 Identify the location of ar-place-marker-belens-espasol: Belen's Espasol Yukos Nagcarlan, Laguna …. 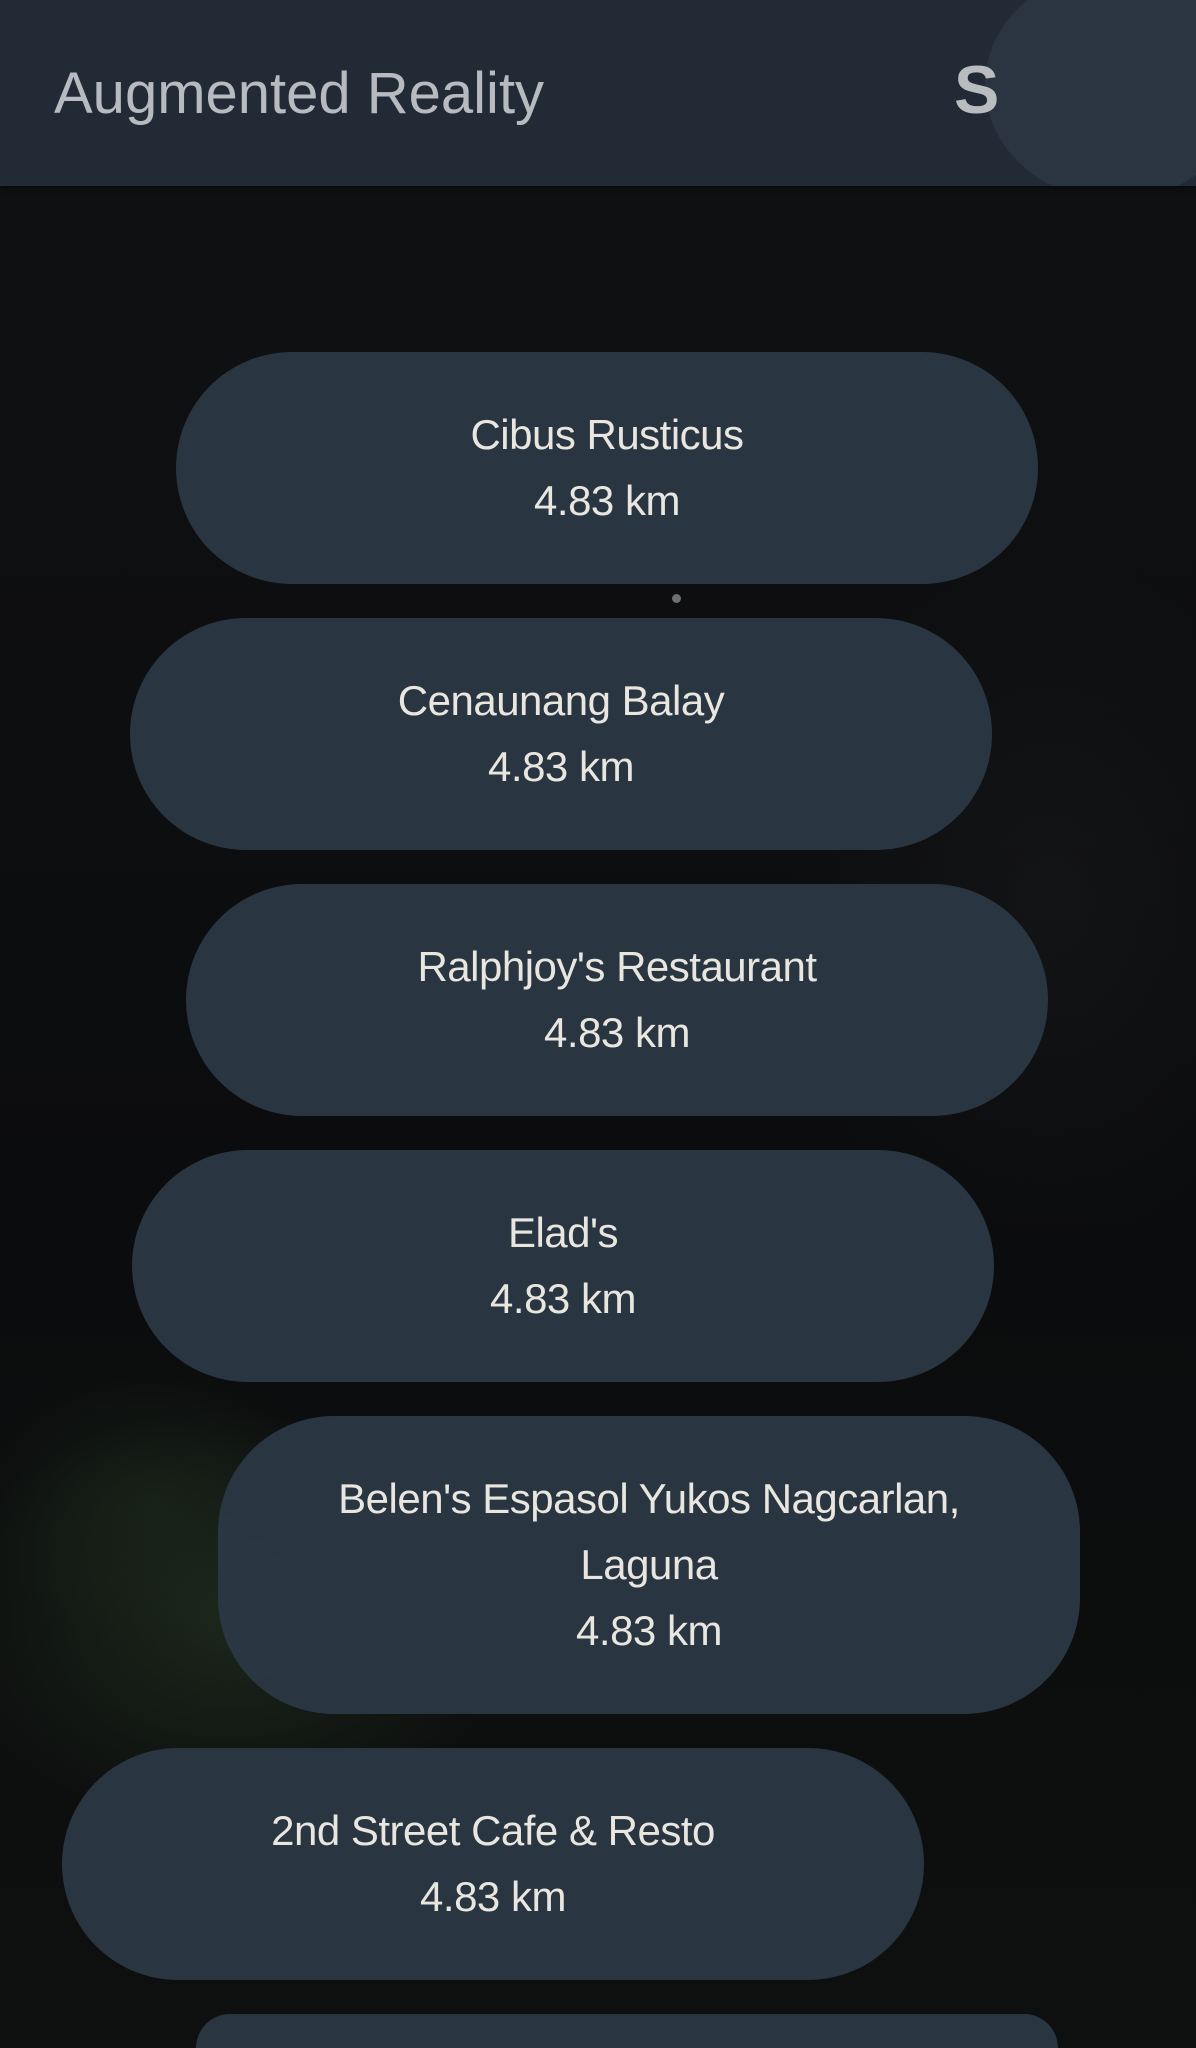
(649, 1565).